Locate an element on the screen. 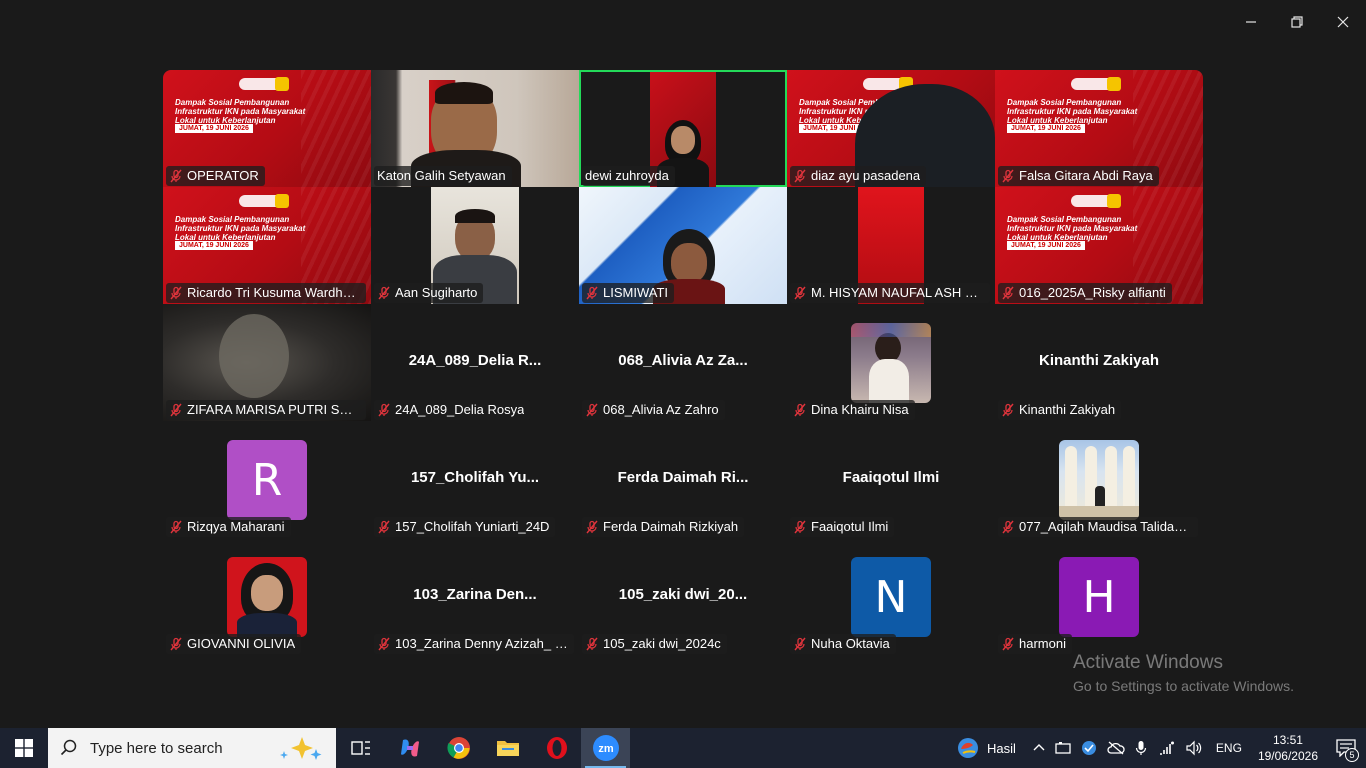 This screenshot has width=1366, height=768. start-button is located at coordinates (24, 748).